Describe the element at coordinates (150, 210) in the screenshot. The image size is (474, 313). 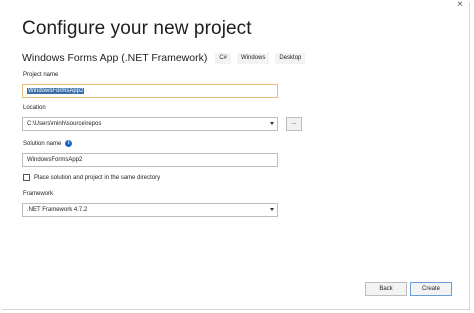
I see `framework-select: .NET Framework 4.7.2` at that location.